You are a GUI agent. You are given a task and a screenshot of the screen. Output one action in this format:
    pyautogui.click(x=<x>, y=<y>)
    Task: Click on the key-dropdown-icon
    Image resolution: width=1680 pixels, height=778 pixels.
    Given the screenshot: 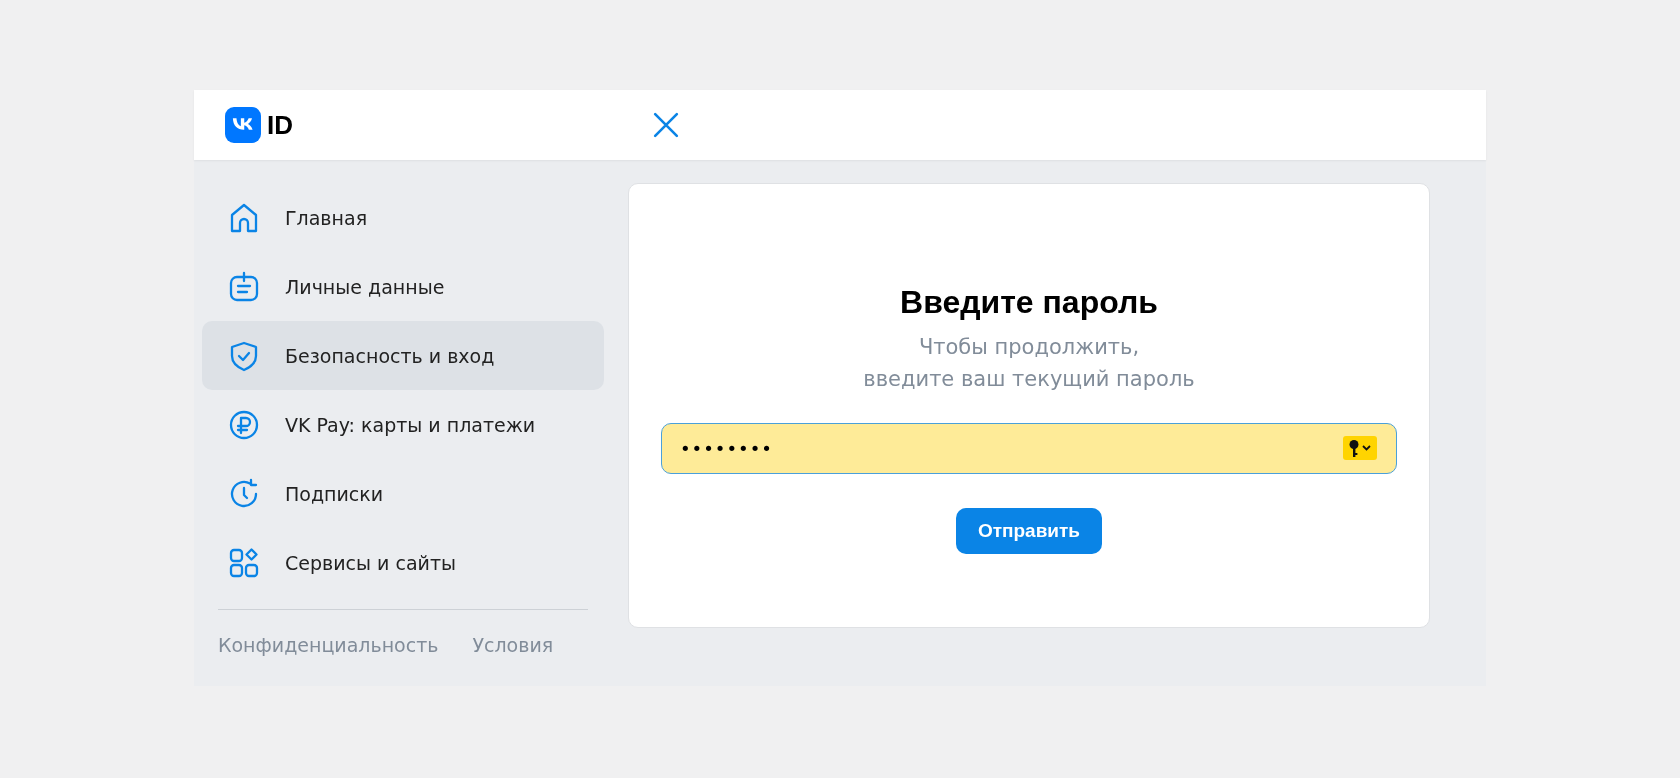 What is the action you would take?
    pyautogui.click(x=1360, y=448)
    